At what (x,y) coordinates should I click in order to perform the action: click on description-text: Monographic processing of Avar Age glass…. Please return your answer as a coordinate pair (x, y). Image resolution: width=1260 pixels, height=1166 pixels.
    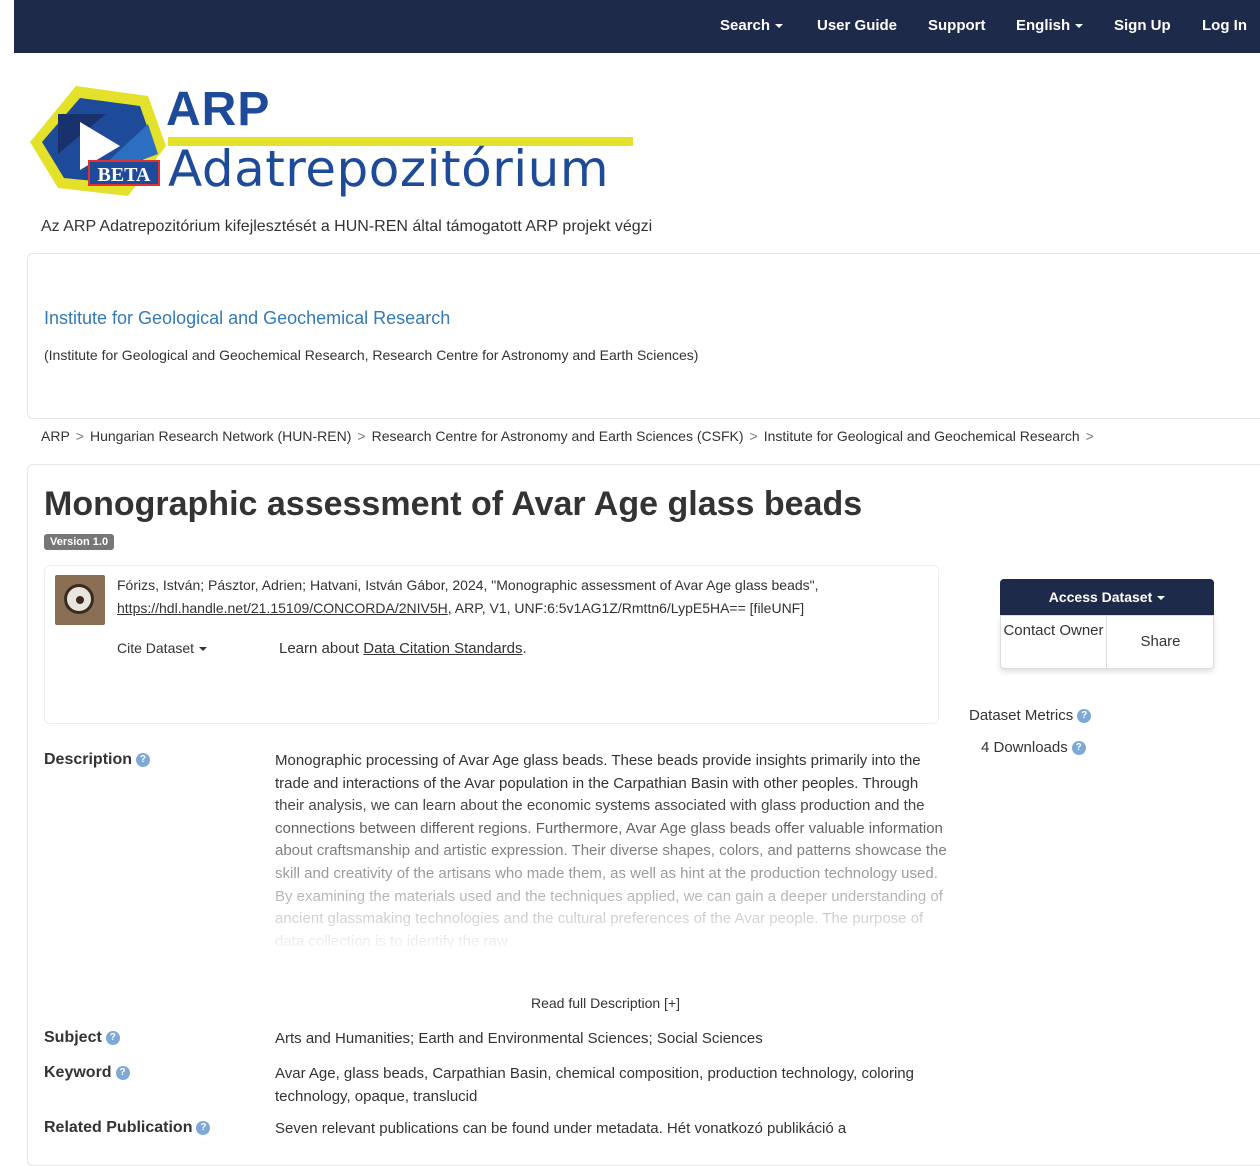
    Looking at the image, I should click on (611, 850).